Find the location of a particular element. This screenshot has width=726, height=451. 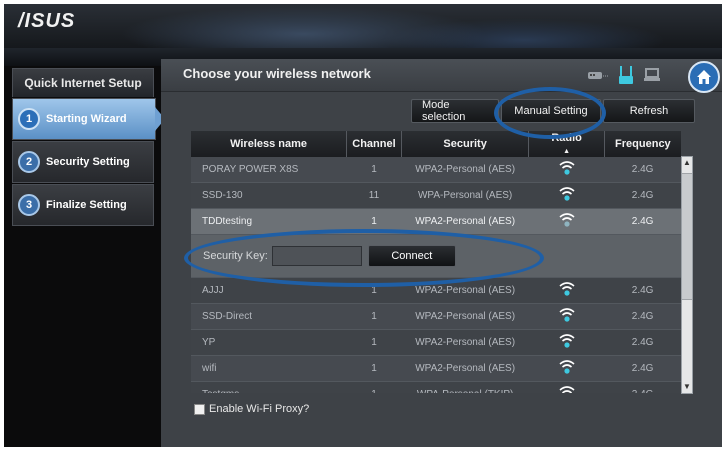

sidebar-item-label: Finalize Setting is located at coordinates (86, 205).